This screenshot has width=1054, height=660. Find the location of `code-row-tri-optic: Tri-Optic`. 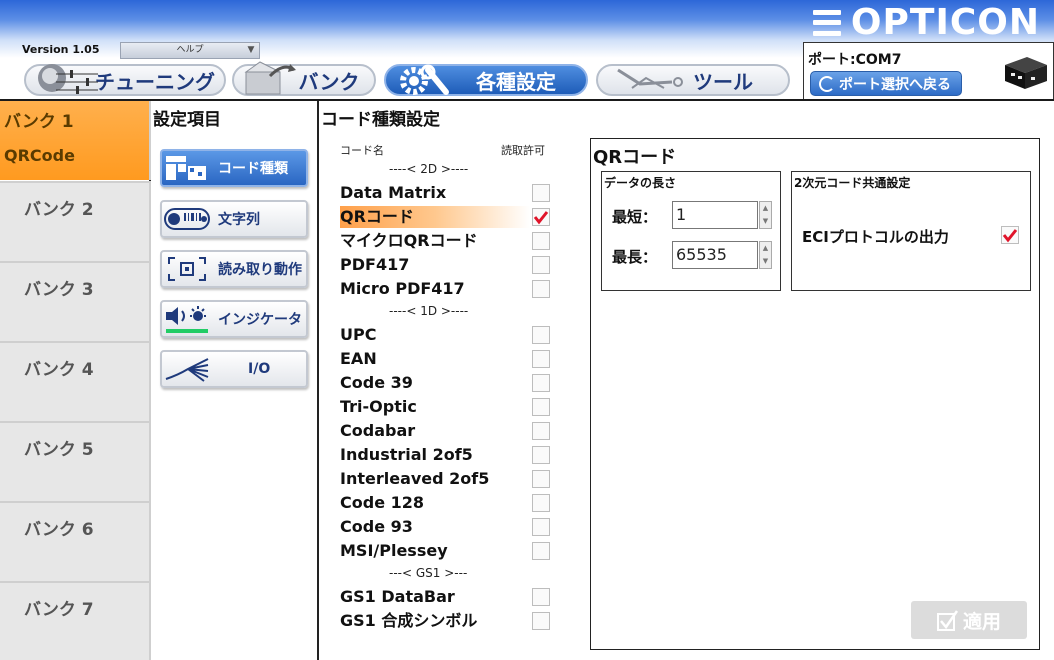

code-row-tri-optic: Tri-Optic is located at coordinates (445, 407).